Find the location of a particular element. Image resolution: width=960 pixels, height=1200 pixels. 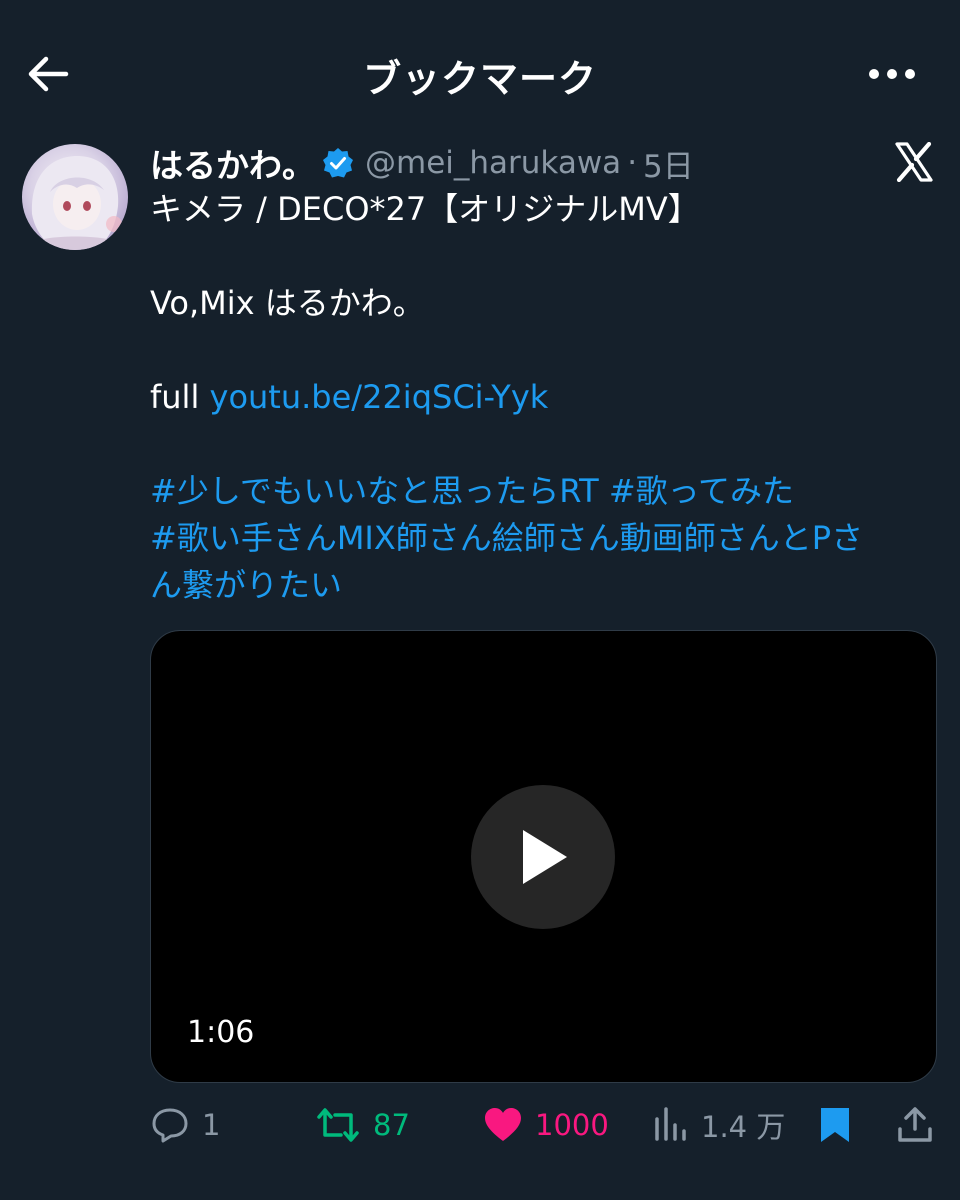

retweet-count: 87 is located at coordinates (391, 1125).